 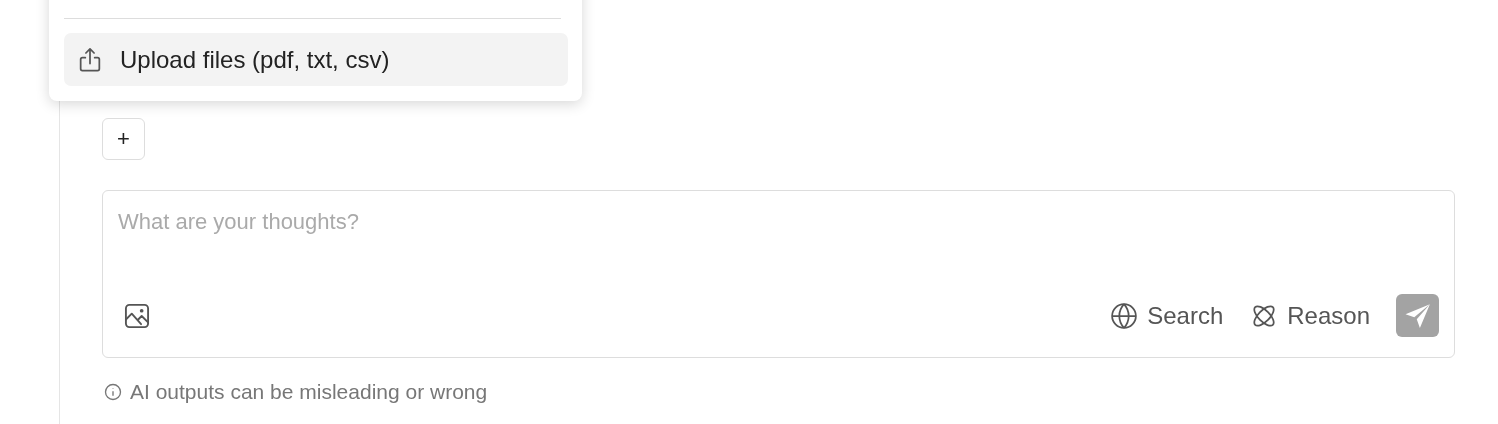 I want to click on disclaimer-text: AI outputs can be misleading or wrong, so click(x=309, y=392).